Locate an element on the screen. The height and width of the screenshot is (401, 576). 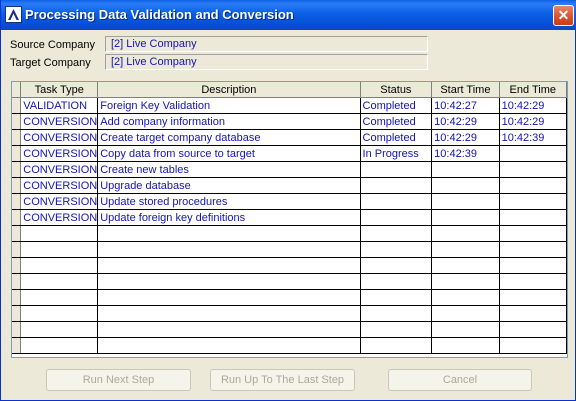
cell-task-type: VALIDATION is located at coordinates (59, 105).